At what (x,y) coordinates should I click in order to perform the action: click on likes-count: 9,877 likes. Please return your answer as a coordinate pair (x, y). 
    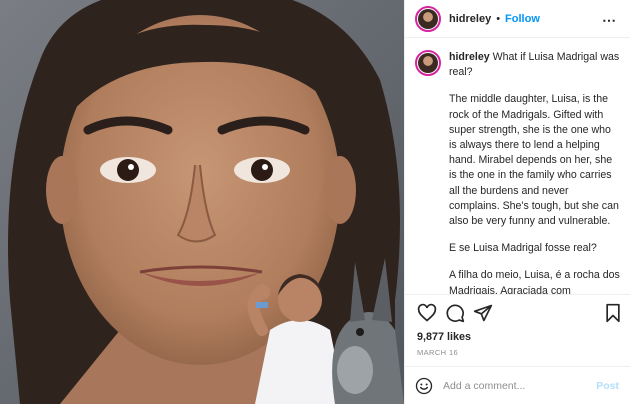
    Looking at the image, I should click on (444, 337).